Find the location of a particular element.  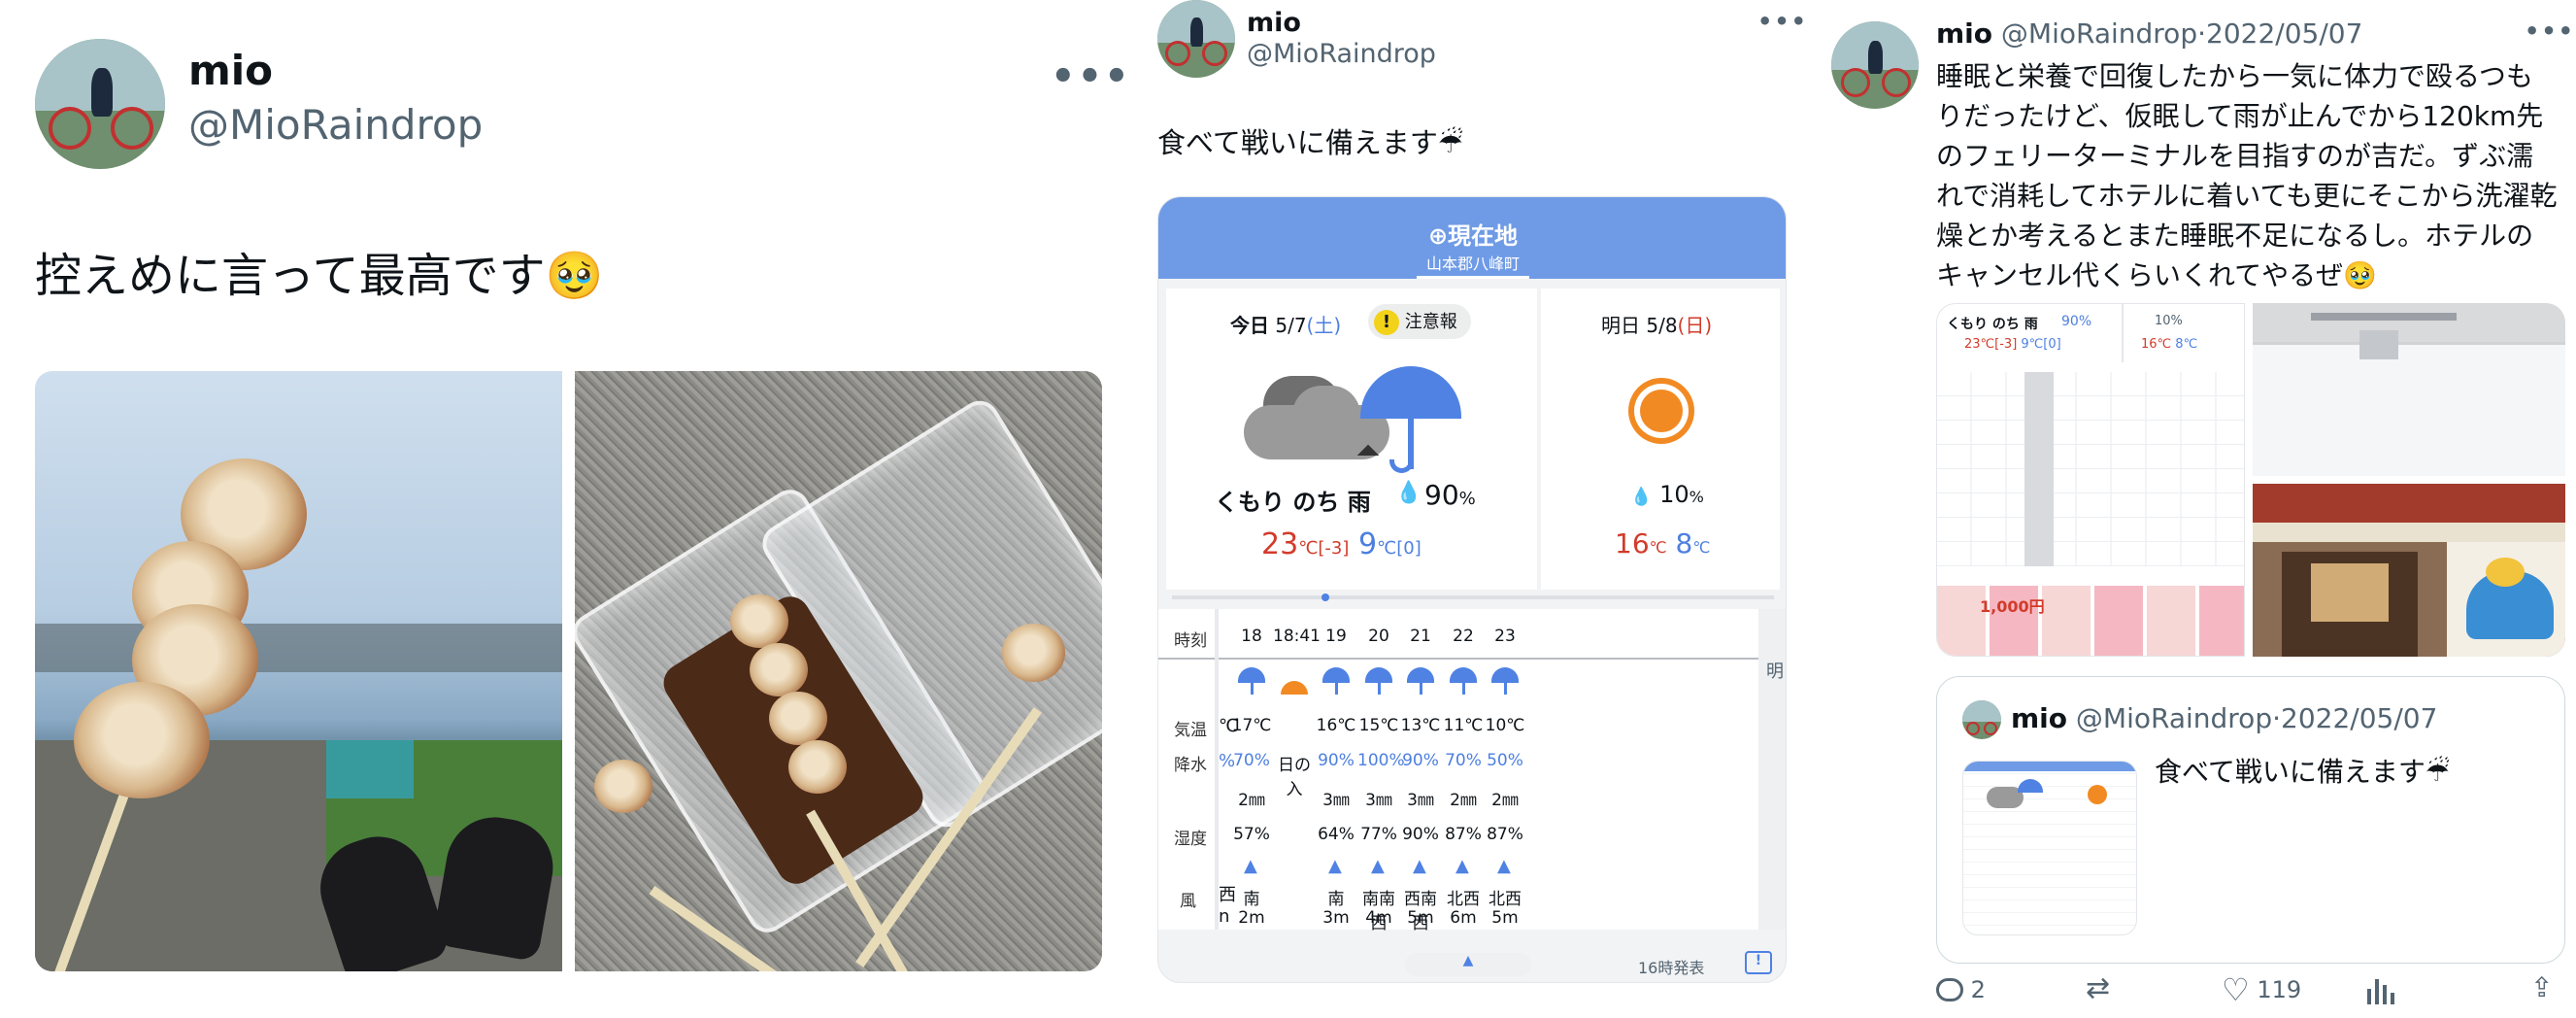

hour-column: 20 15℃ 100% 3㎜ 77% ▲ 南南西 4m is located at coordinates (1381, 771).